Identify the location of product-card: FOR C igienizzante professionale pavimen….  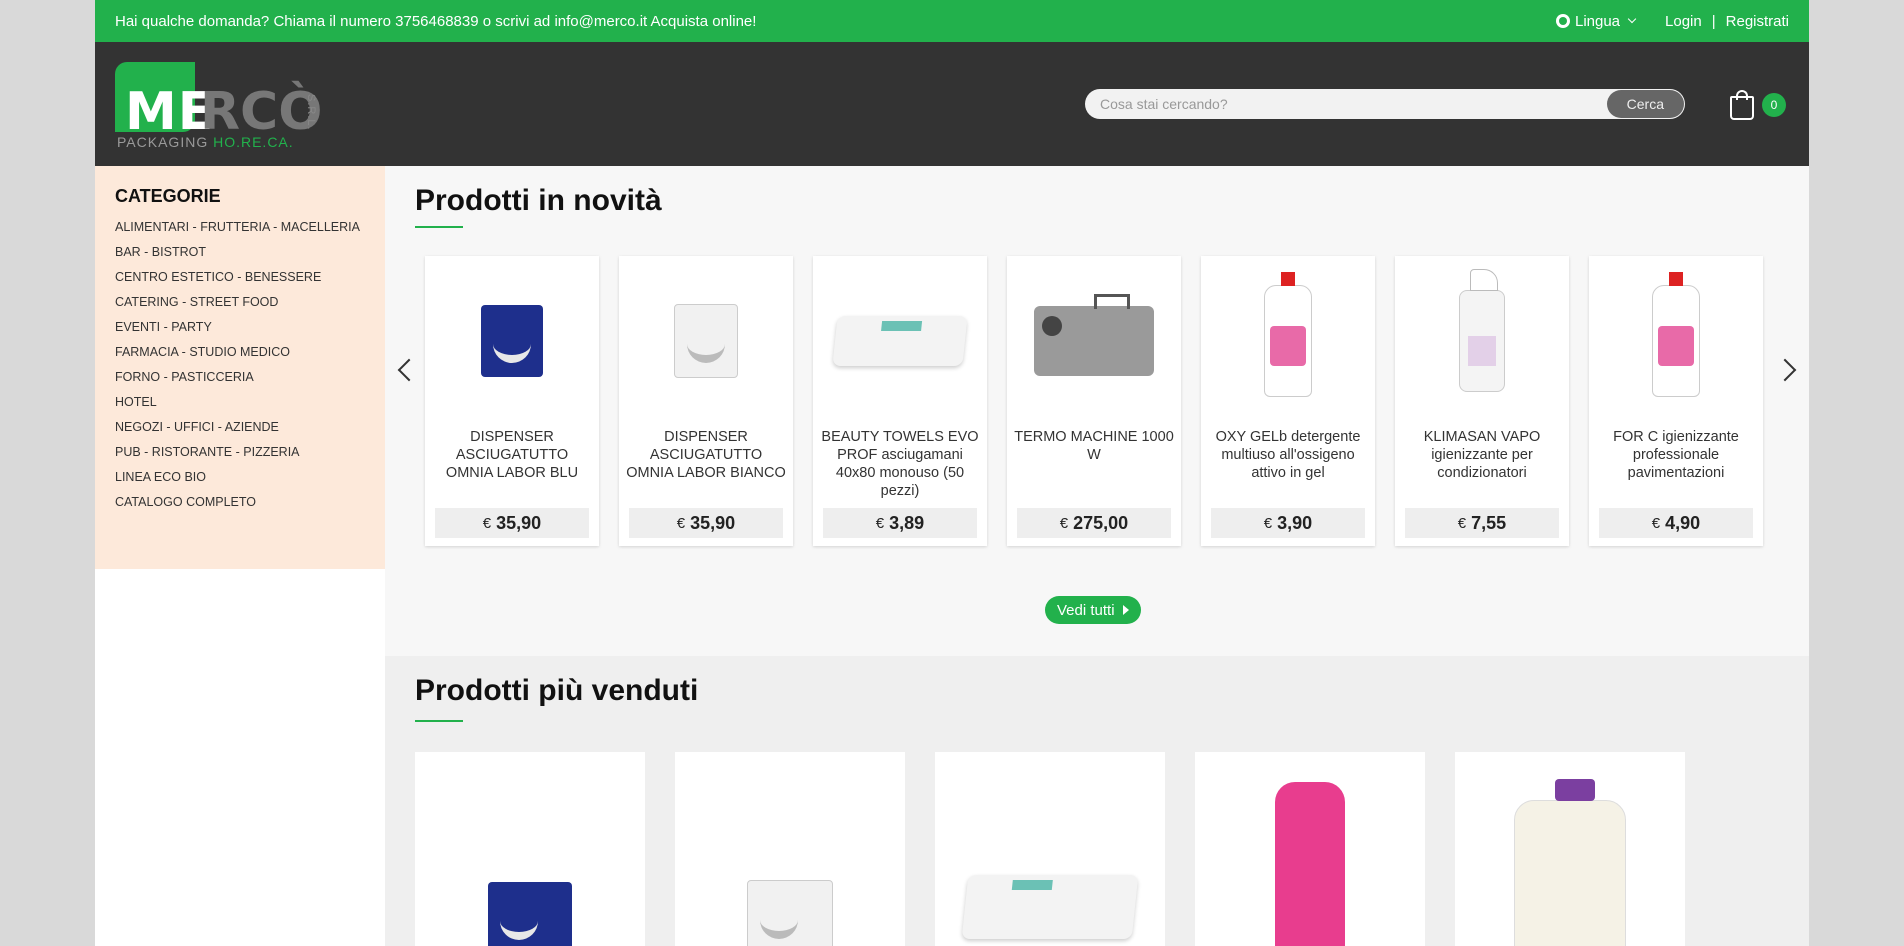
(1676, 401).